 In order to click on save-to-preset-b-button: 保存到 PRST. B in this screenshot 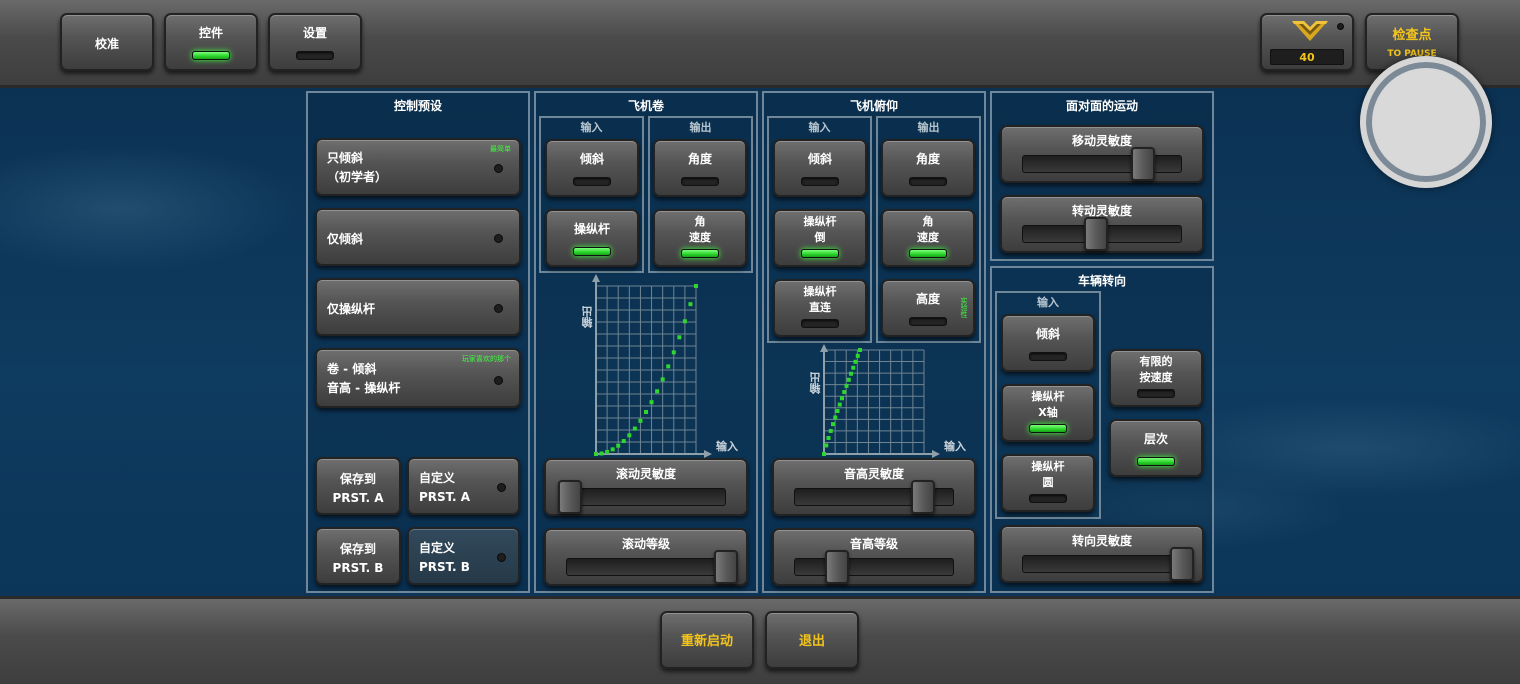, I will do `click(358, 556)`.